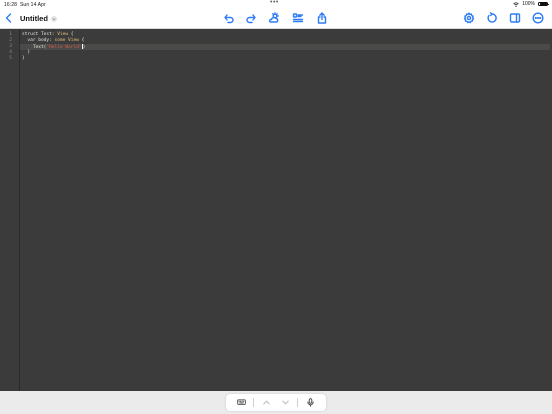 The height and width of the screenshot is (414, 552). I want to click on dictation-button, so click(311, 403).